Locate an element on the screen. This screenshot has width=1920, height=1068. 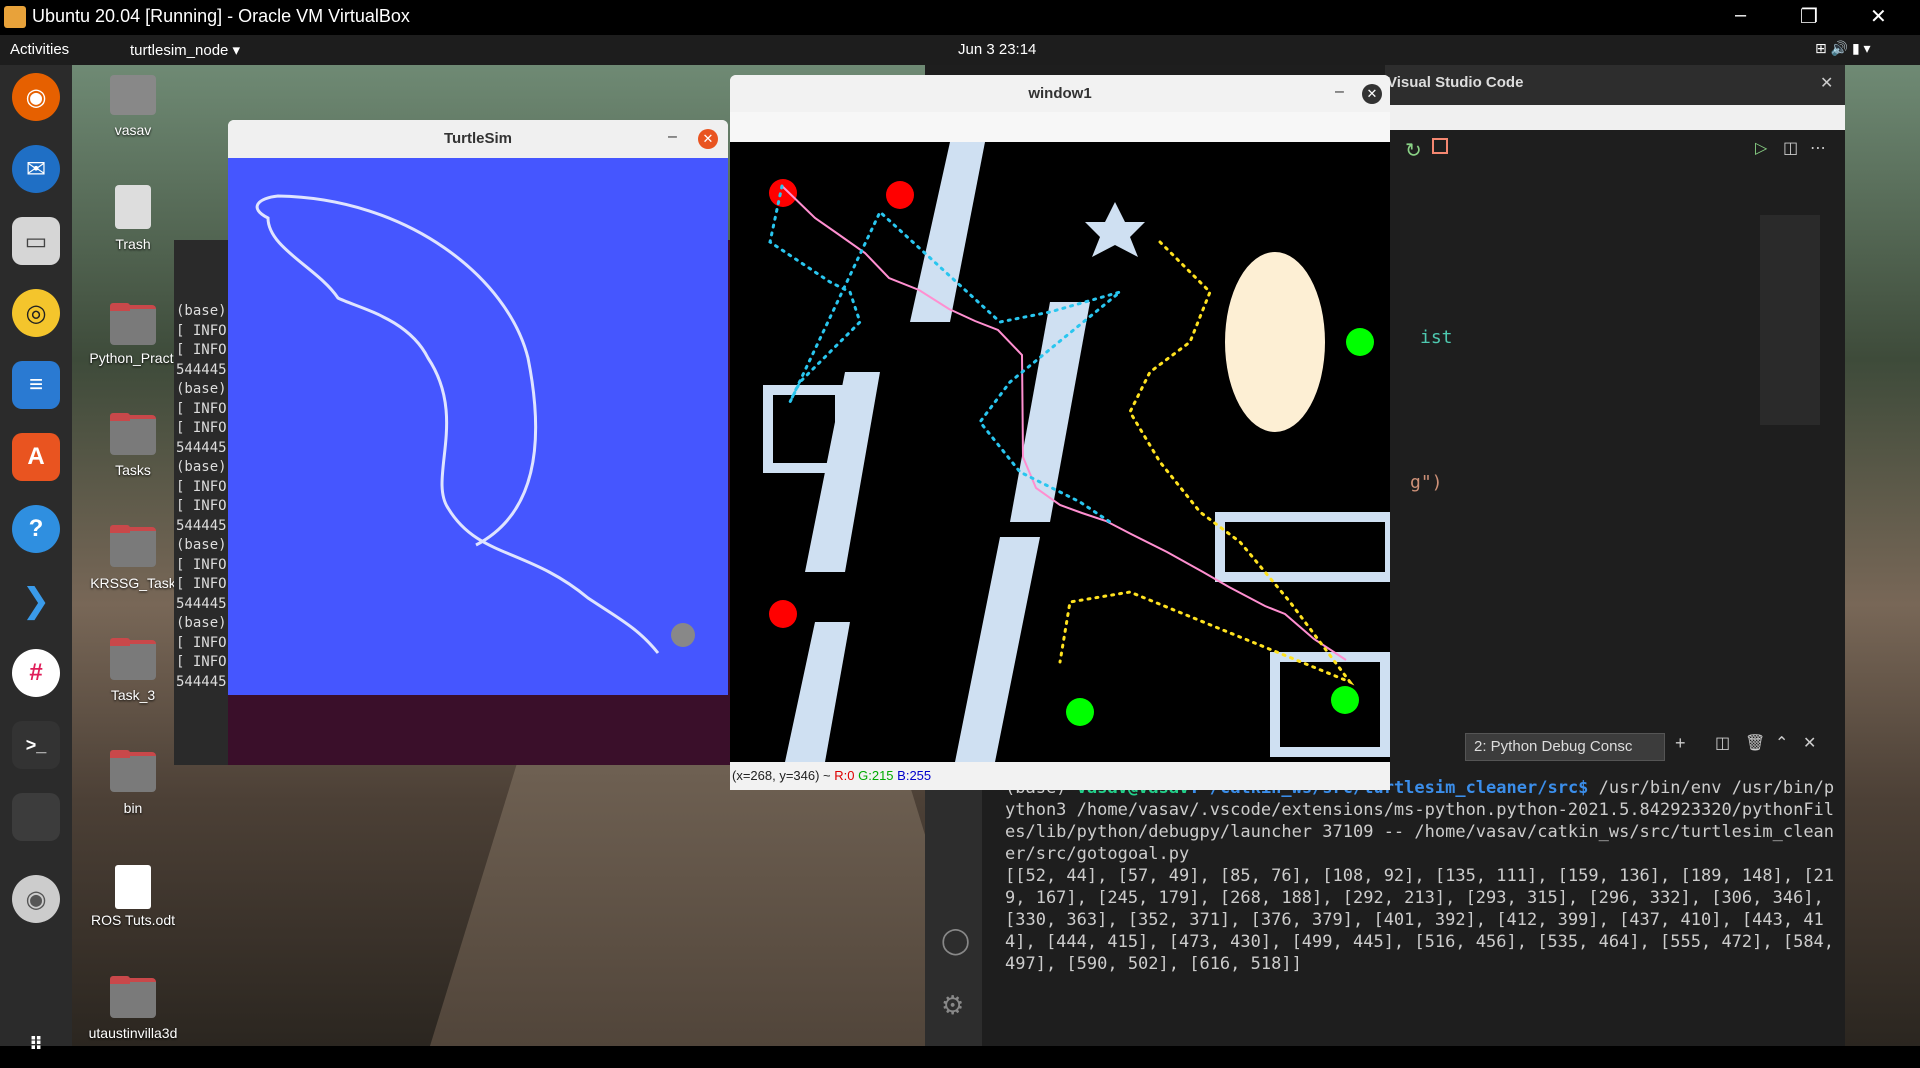
desktop-icon-label: vasav is located at coordinates (133, 130).